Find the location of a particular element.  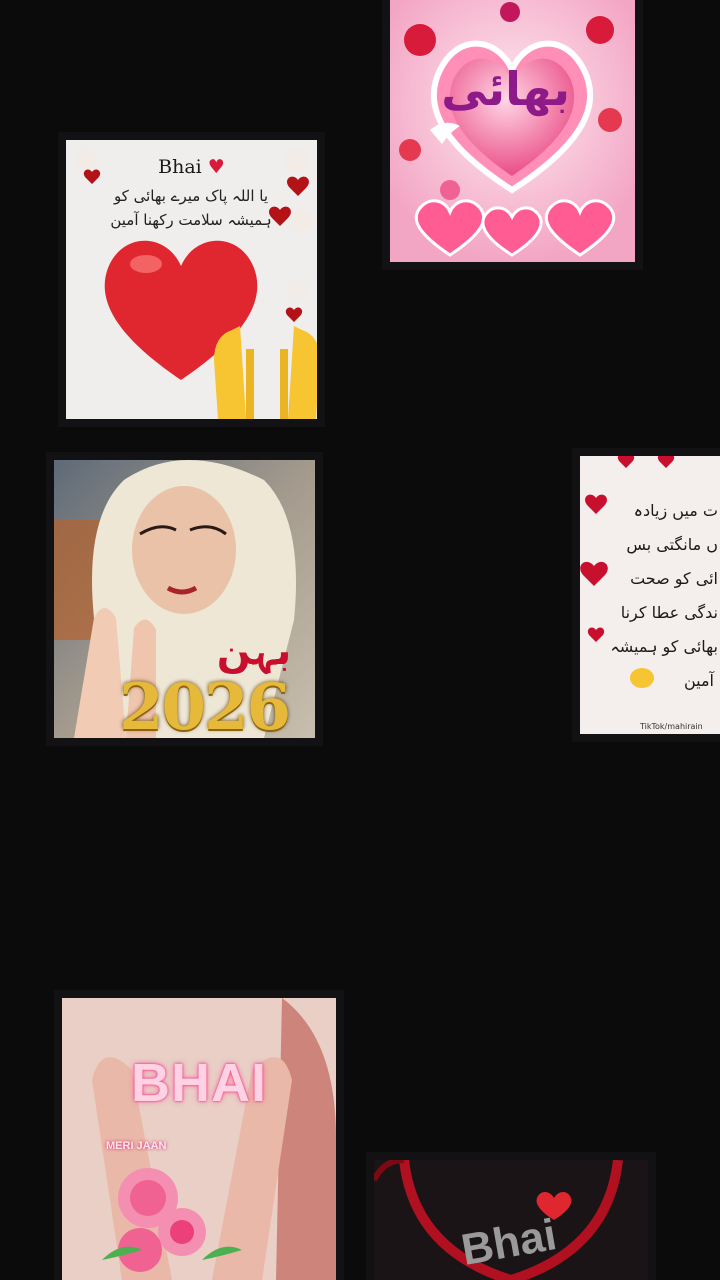

text-line: ت میں زیادہ is located at coordinates (675, 510).